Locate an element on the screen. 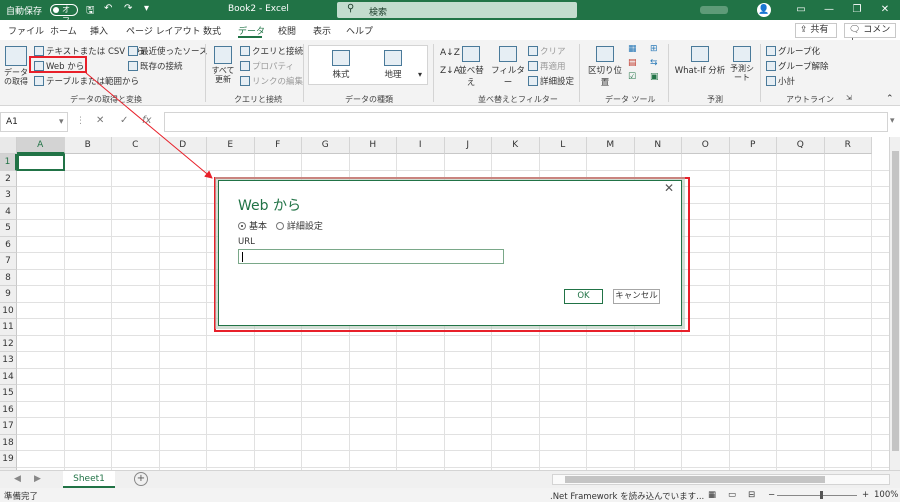  column-header-l: L is located at coordinates (563, 145).